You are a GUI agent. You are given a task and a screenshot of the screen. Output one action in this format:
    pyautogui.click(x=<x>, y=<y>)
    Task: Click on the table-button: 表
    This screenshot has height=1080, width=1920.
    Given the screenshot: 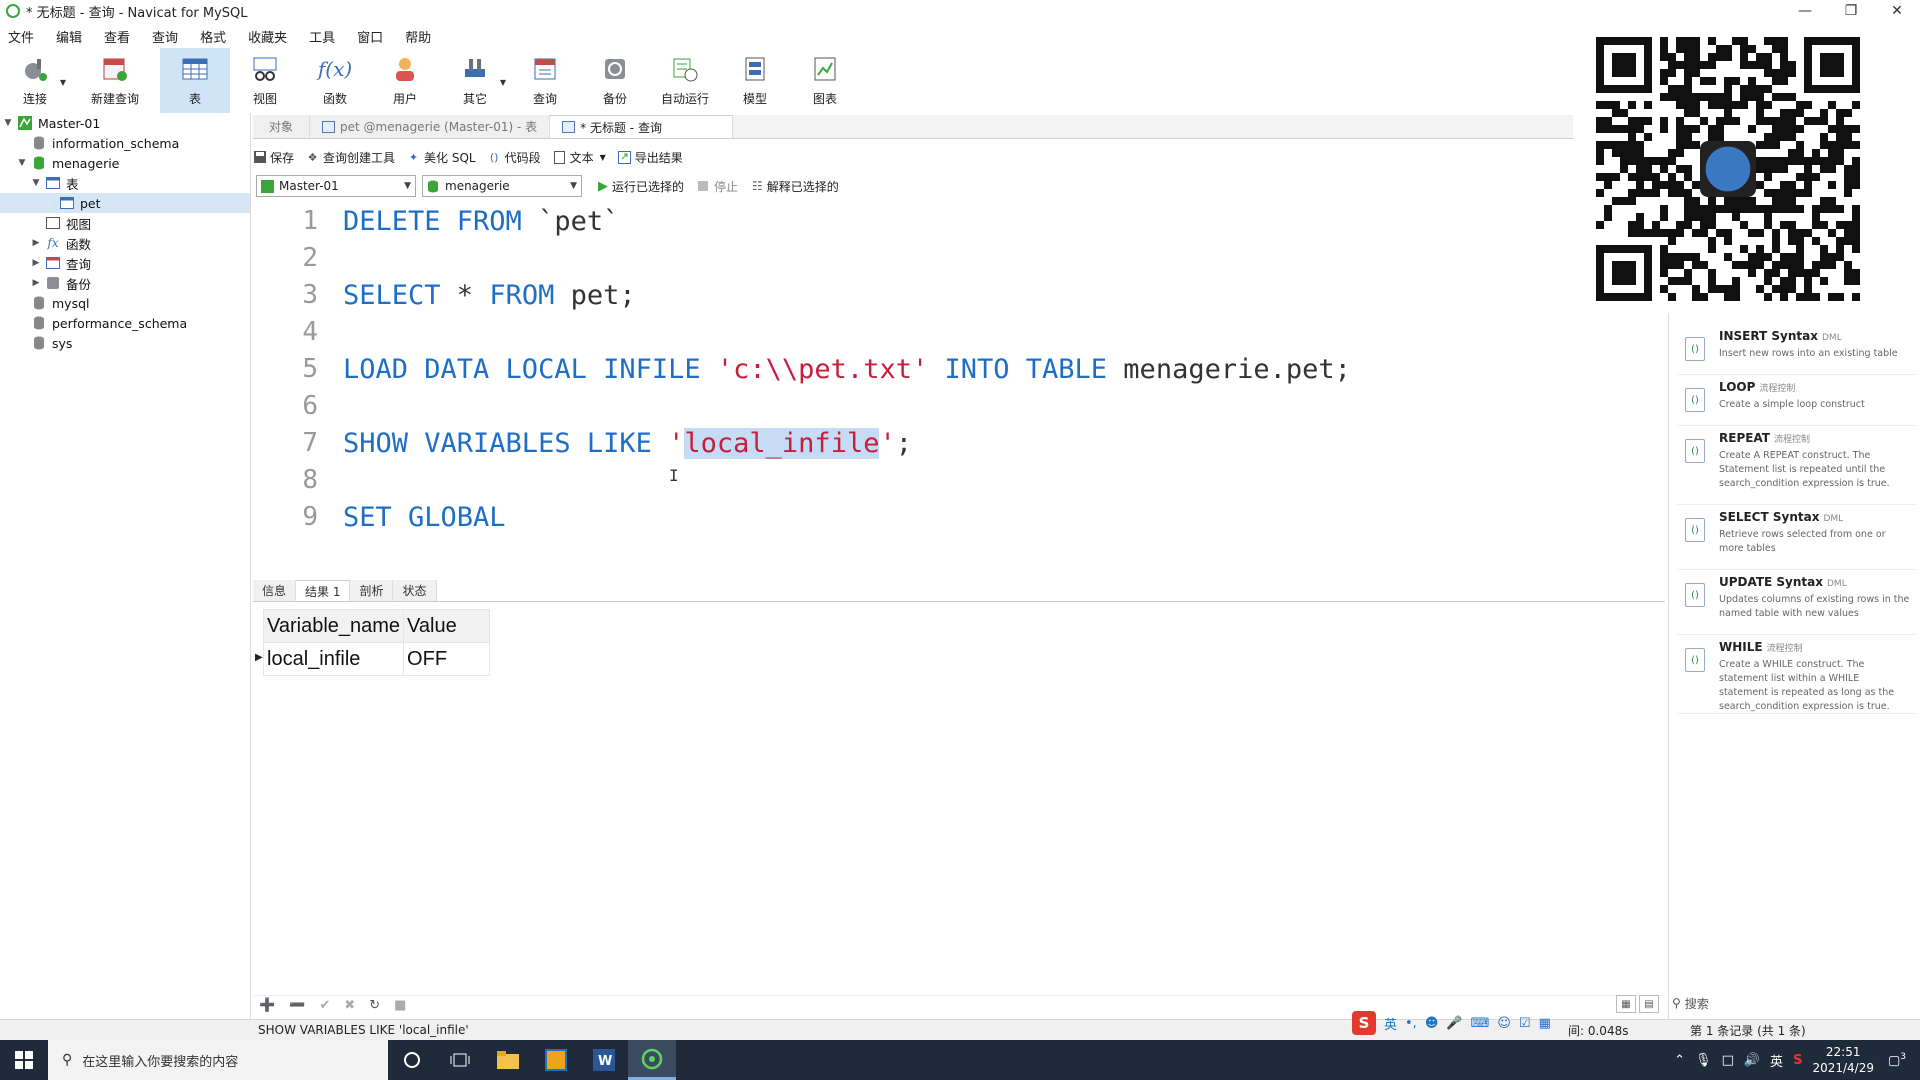 What is the action you would take?
    pyautogui.click(x=195, y=80)
    